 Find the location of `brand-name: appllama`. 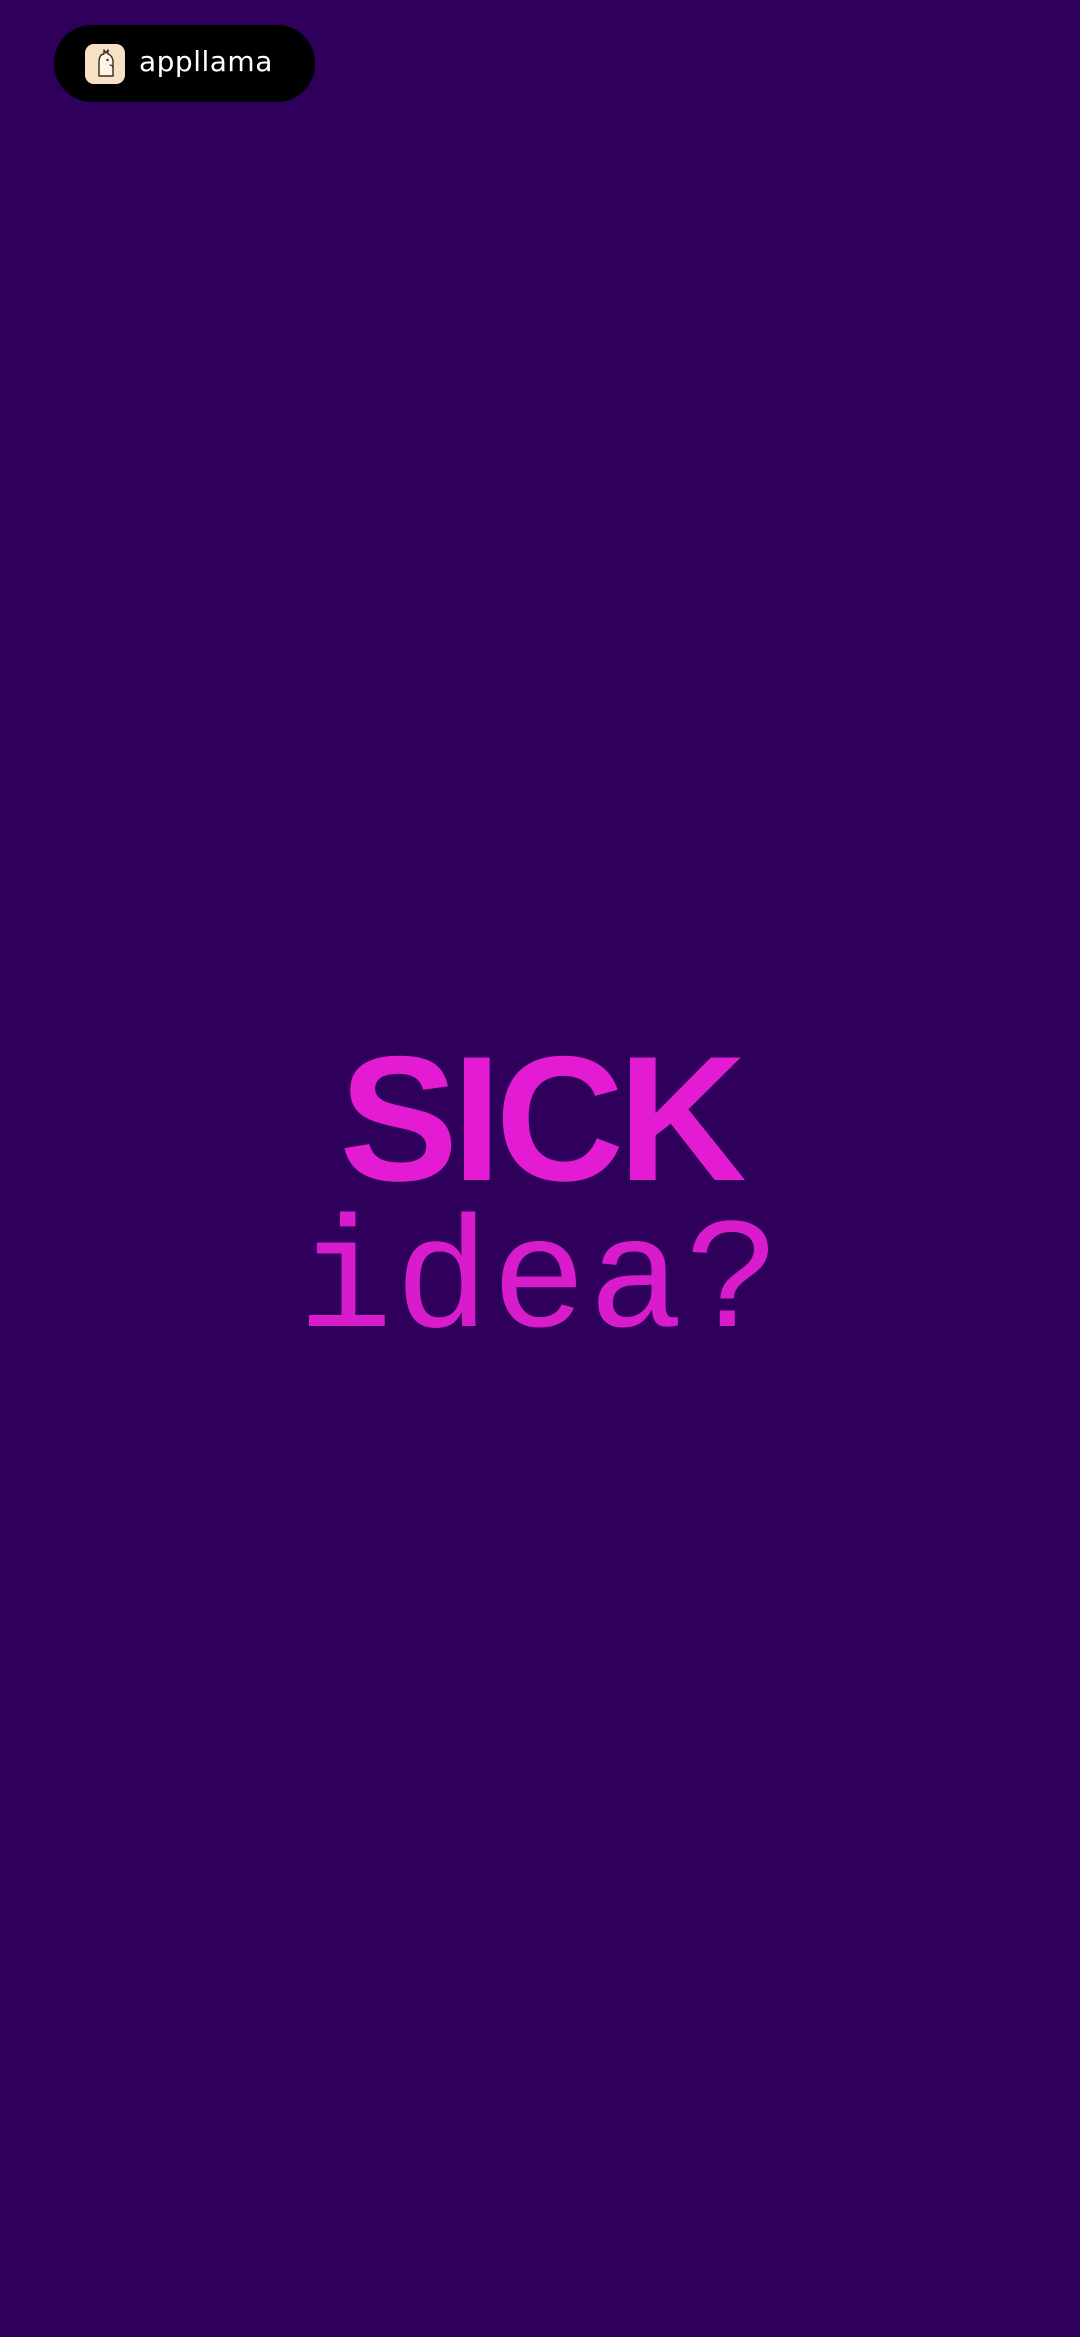

brand-name: appllama is located at coordinates (206, 61).